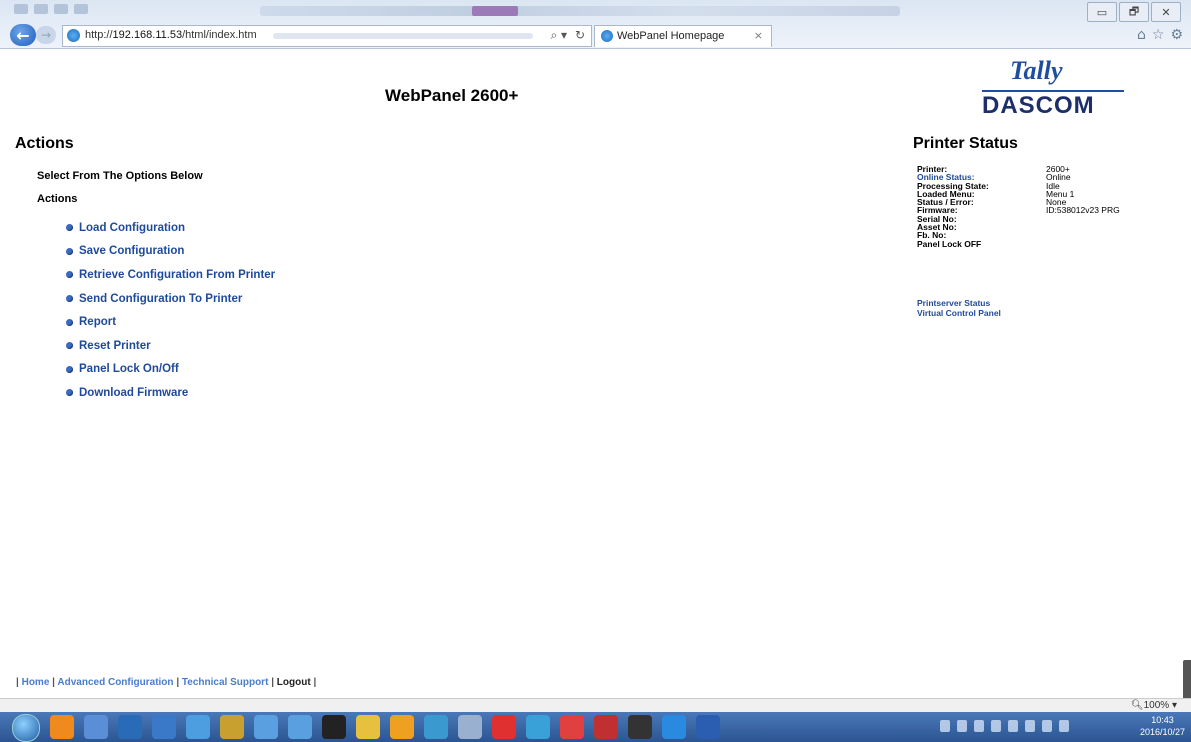  What do you see at coordinates (452, 95) in the screenshot?
I see `page-title: WebPanel 2600+` at bounding box center [452, 95].